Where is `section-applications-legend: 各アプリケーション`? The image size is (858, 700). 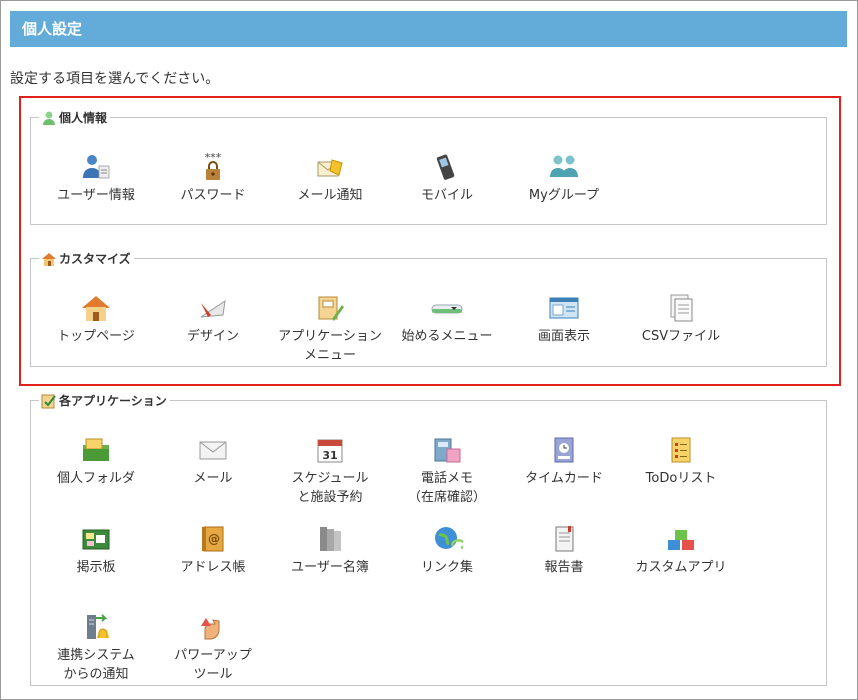 section-applications-legend: 各アプリケーション is located at coordinates (104, 400).